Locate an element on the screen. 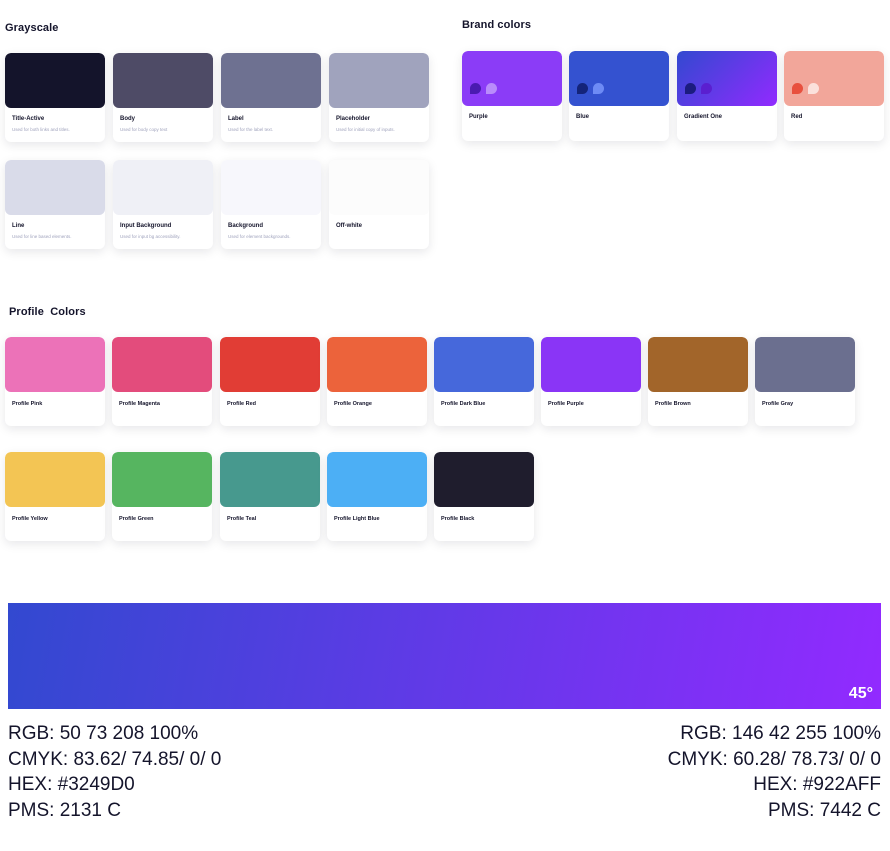  color-card-profile-yellow: Profile Yellow is located at coordinates (55, 496).